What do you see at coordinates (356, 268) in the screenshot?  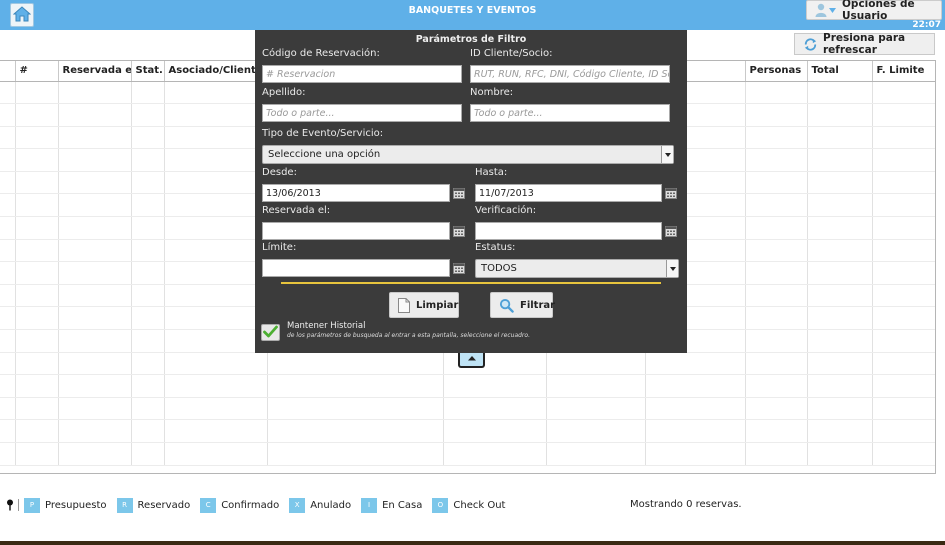 I see `limit-input` at bounding box center [356, 268].